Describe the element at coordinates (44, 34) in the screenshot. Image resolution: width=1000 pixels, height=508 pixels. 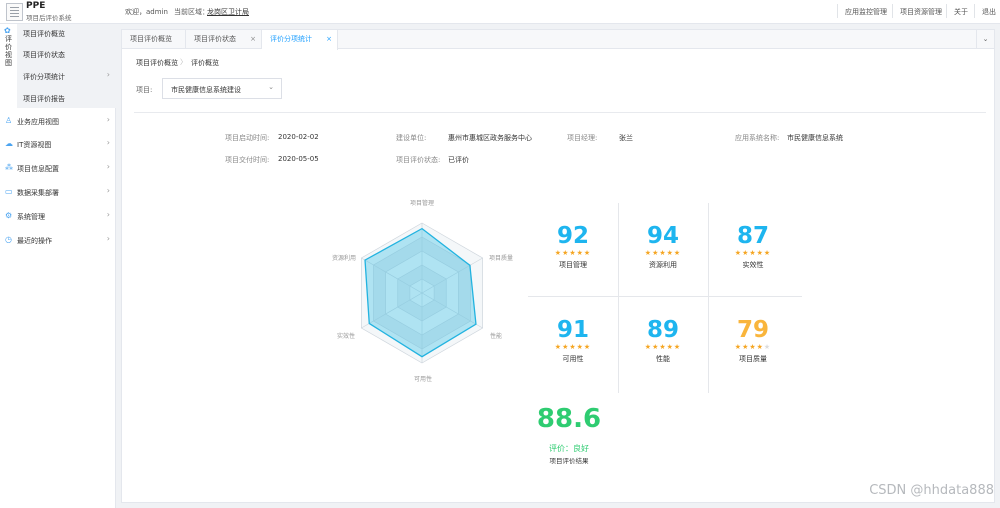
I see `submenu-item-overview: 项目评价概览` at that location.